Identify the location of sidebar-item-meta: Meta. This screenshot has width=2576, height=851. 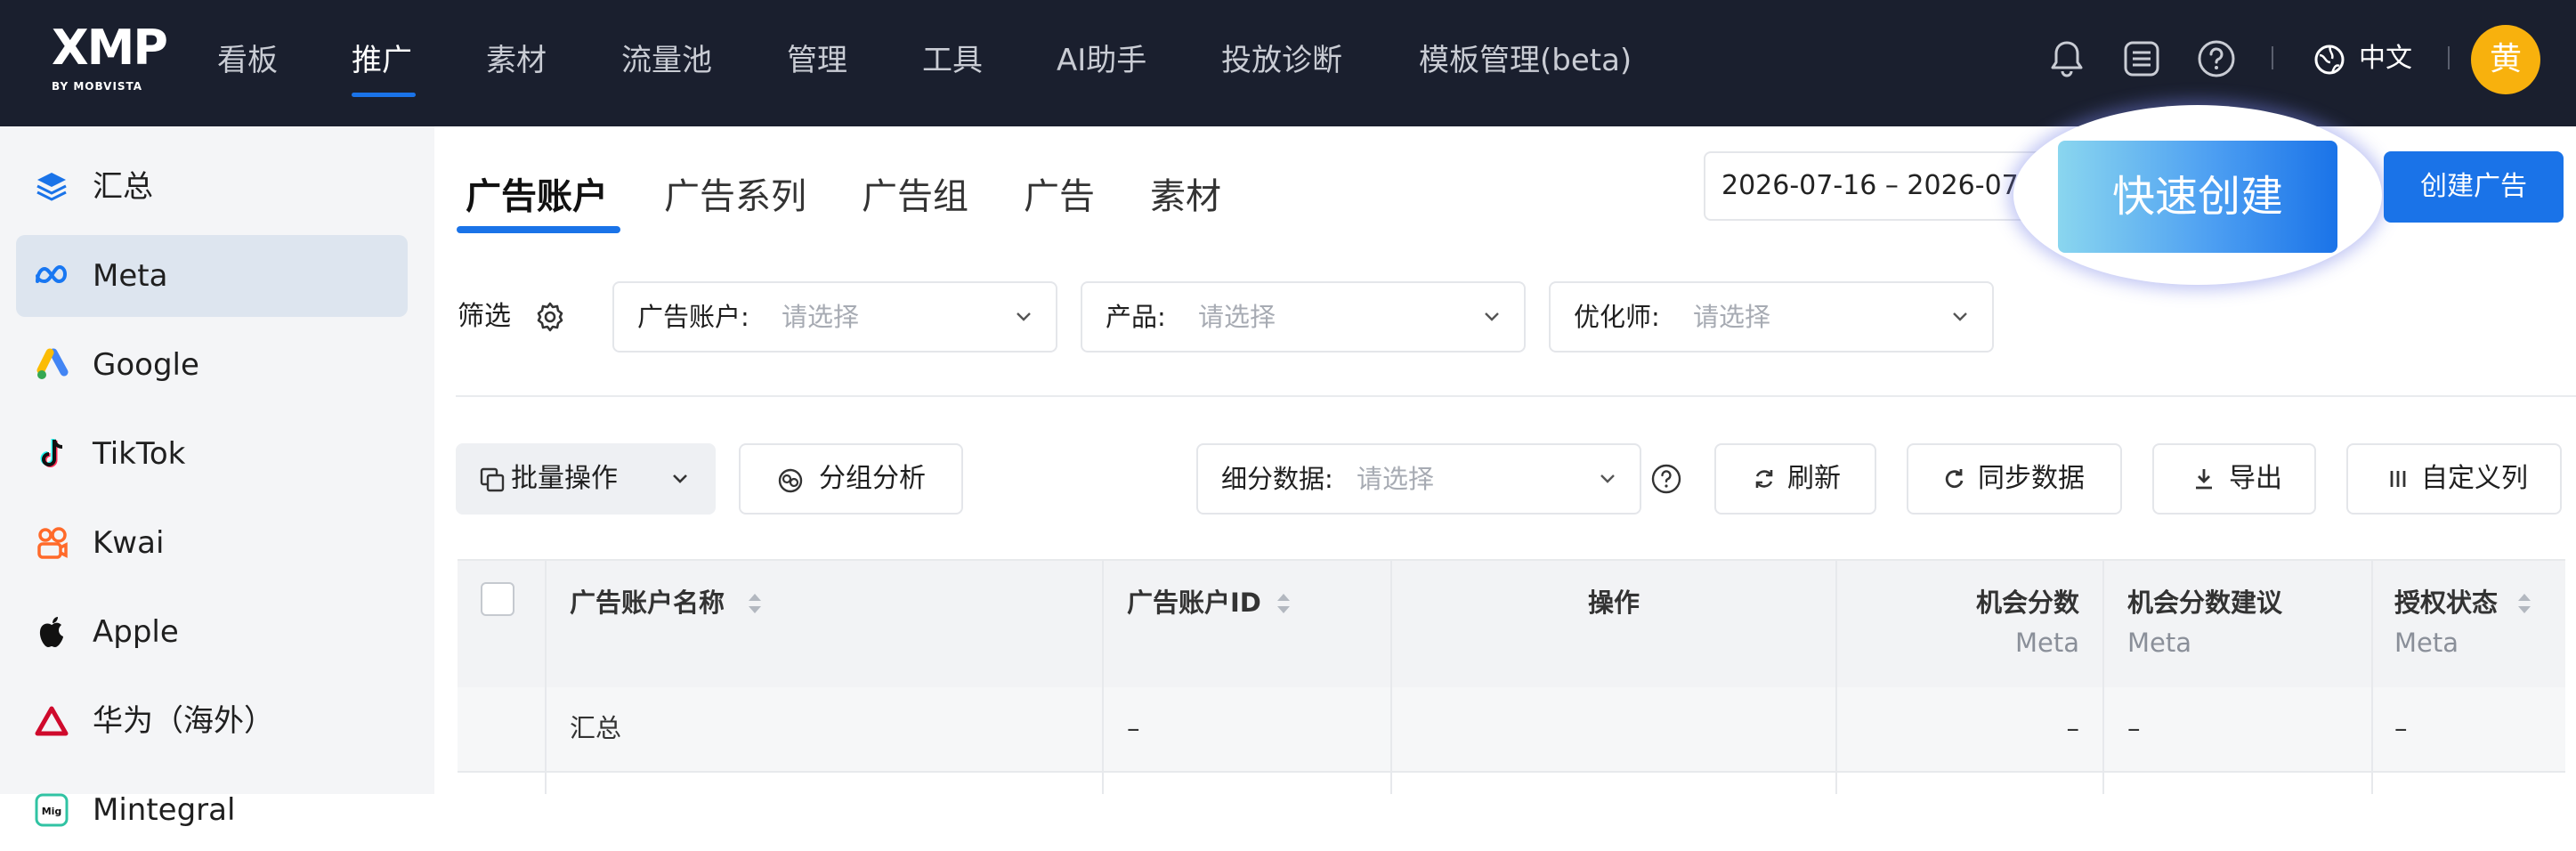
(212, 276).